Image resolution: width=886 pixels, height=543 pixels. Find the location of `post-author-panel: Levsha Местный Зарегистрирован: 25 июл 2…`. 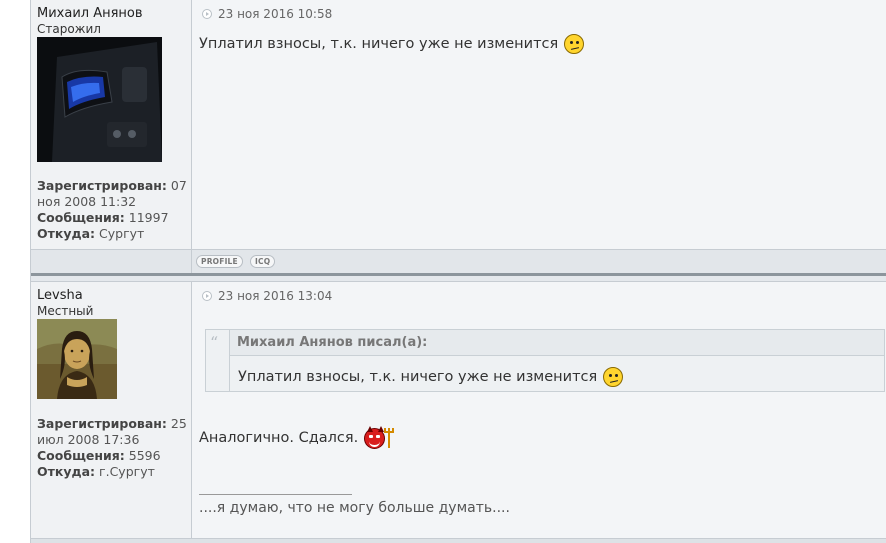

post-author-panel: Levsha Местный Зарегистрирован: 25 июл 2… is located at coordinates (111, 412).